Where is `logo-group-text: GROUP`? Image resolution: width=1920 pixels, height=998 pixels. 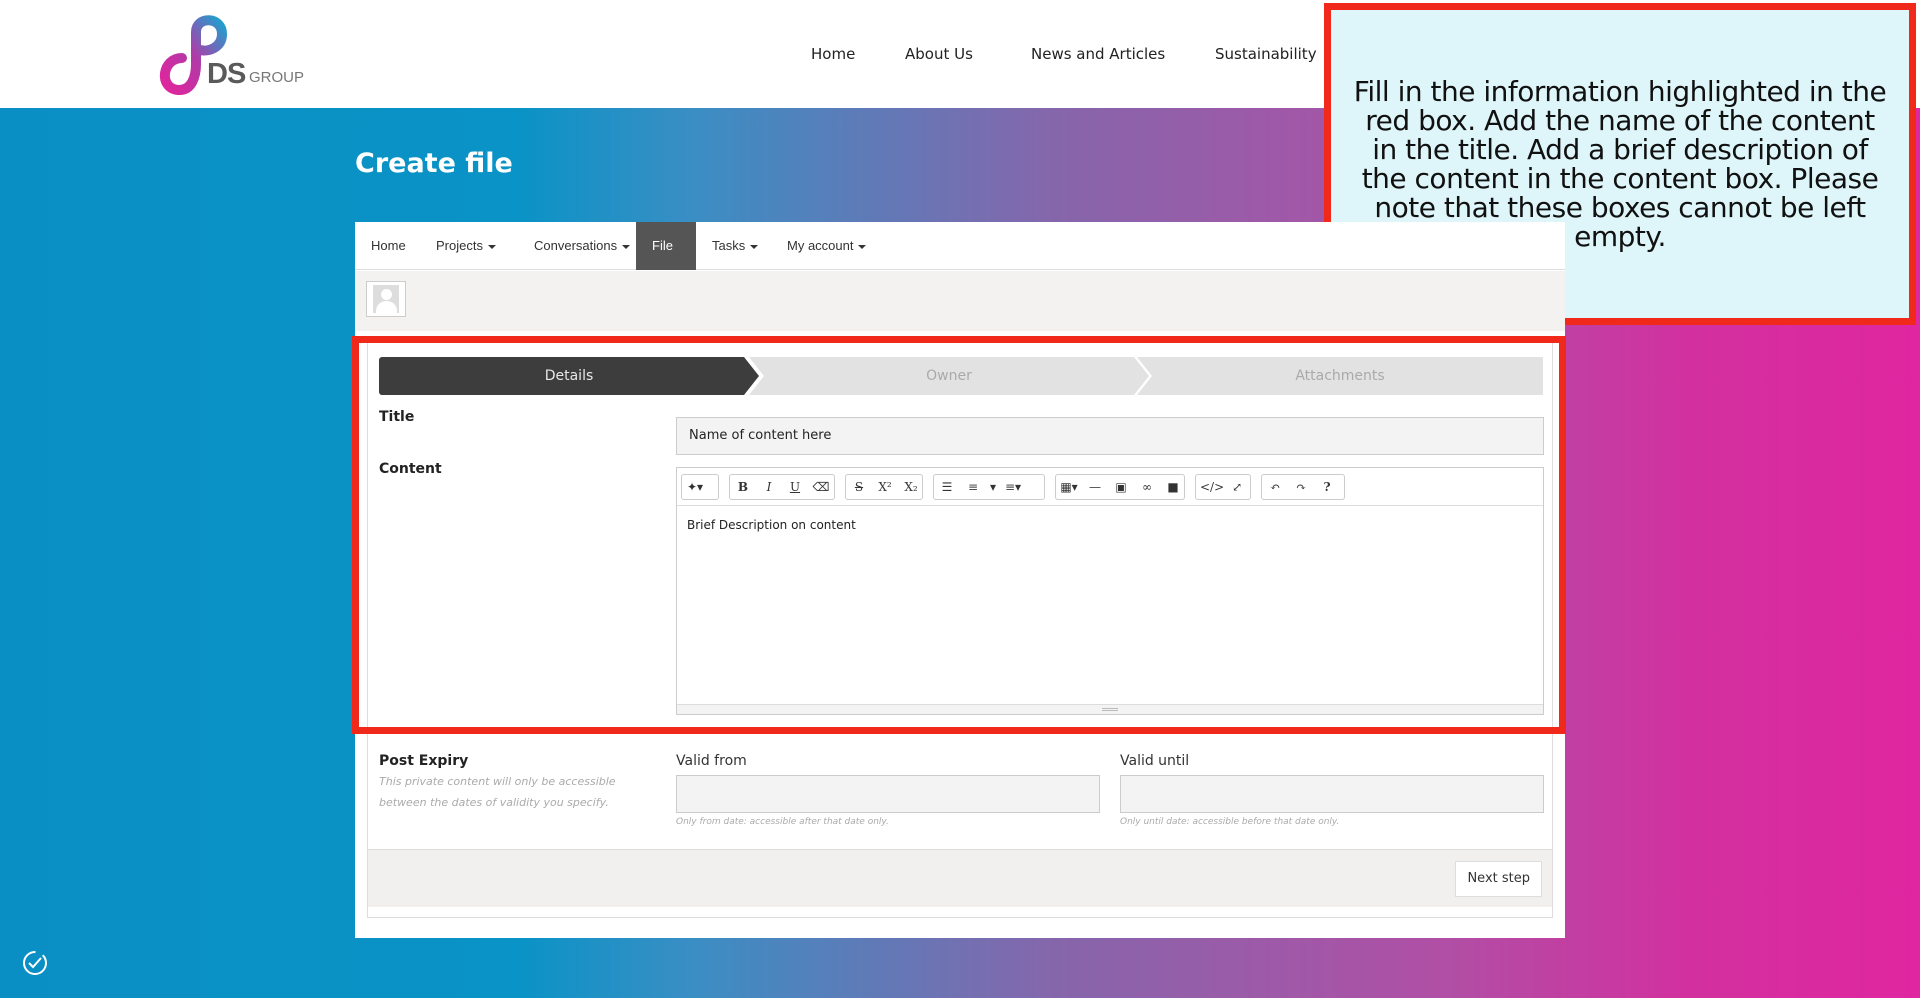 logo-group-text: GROUP is located at coordinates (277, 77).